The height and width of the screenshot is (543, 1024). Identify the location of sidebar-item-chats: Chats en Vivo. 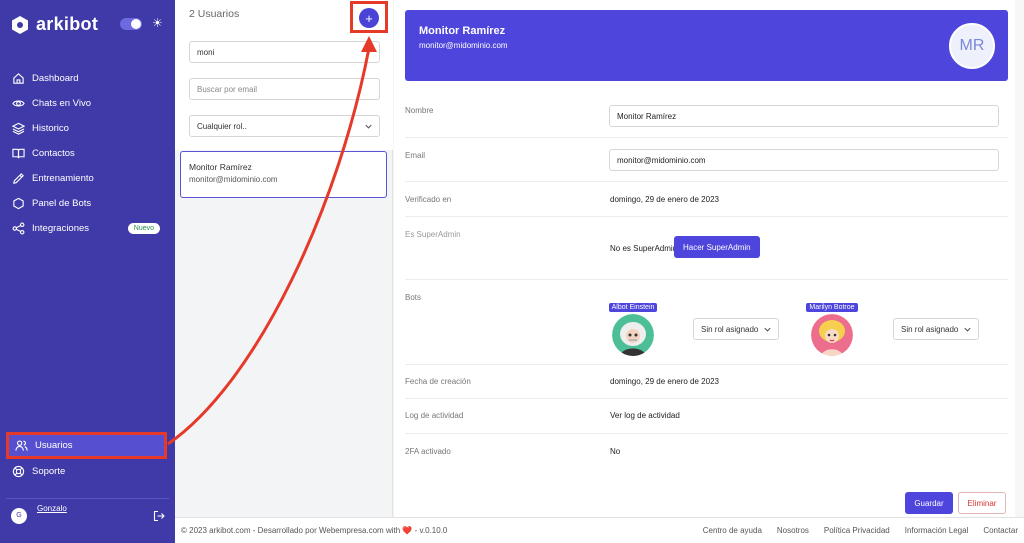
(87, 103).